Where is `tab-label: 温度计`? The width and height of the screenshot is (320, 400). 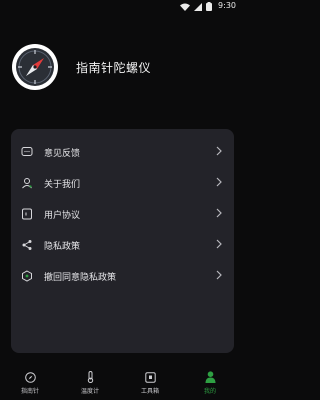 tab-label: 温度计 is located at coordinates (89, 391).